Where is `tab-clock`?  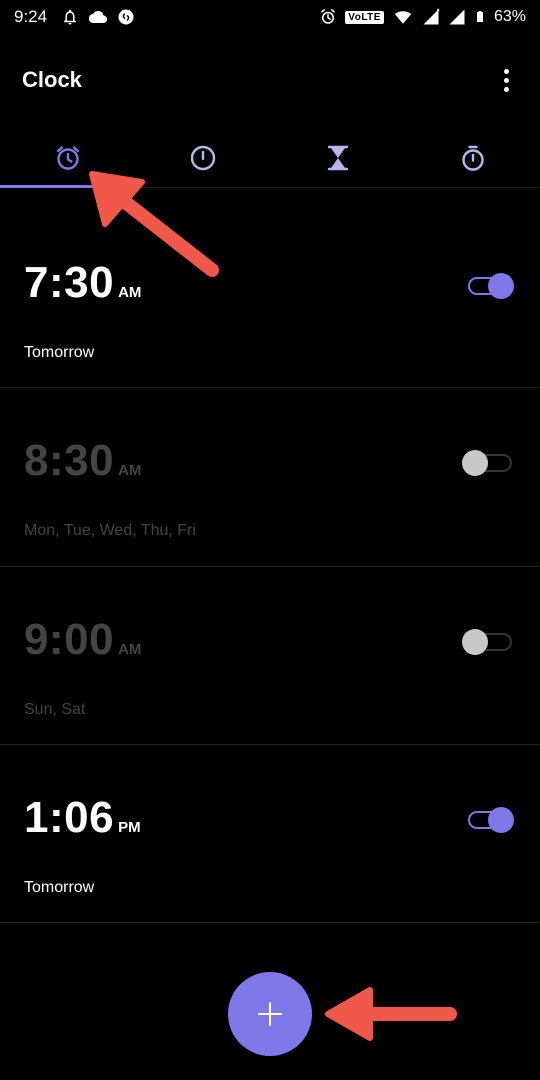 tab-clock is located at coordinates (202, 158).